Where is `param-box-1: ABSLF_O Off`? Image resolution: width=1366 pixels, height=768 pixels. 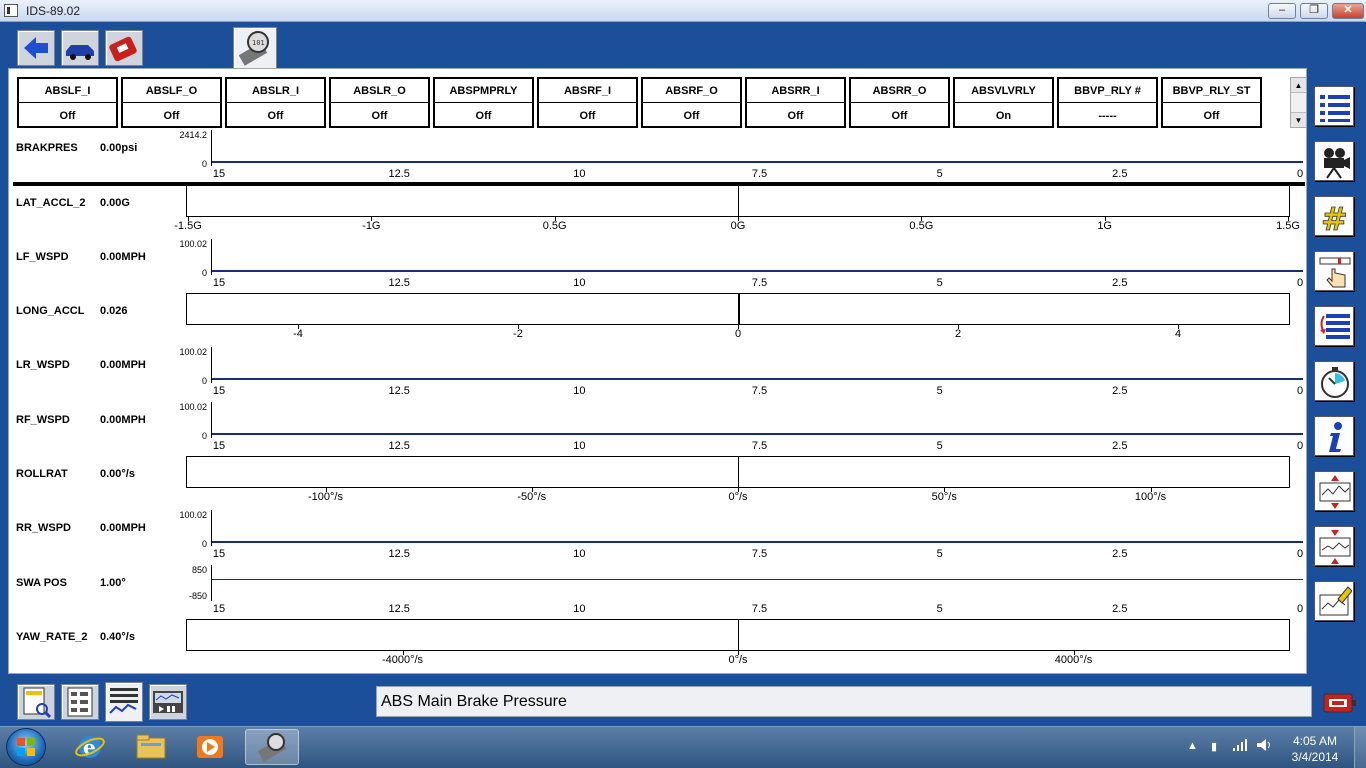
param-box-1: ABSLF_O Off is located at coordinates (171, 102).